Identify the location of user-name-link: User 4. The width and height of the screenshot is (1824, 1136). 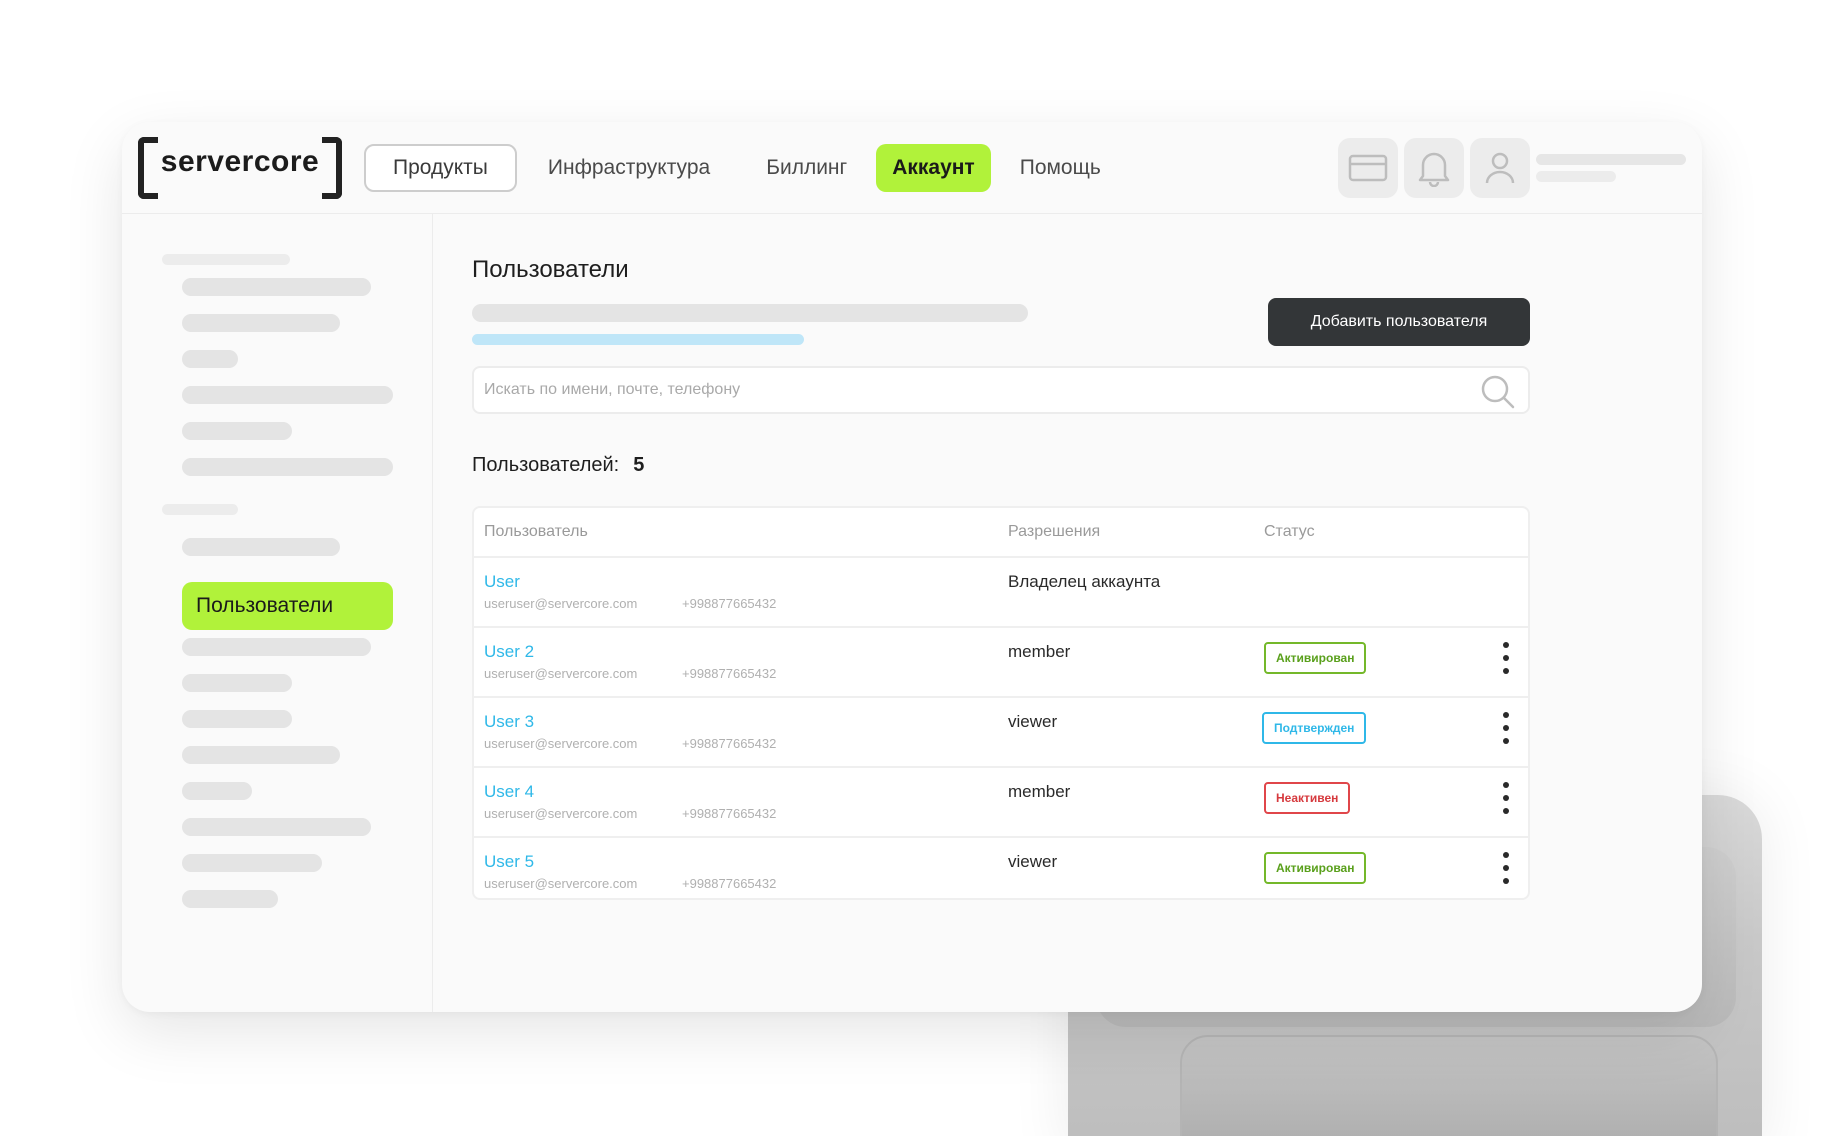
(509, 792).